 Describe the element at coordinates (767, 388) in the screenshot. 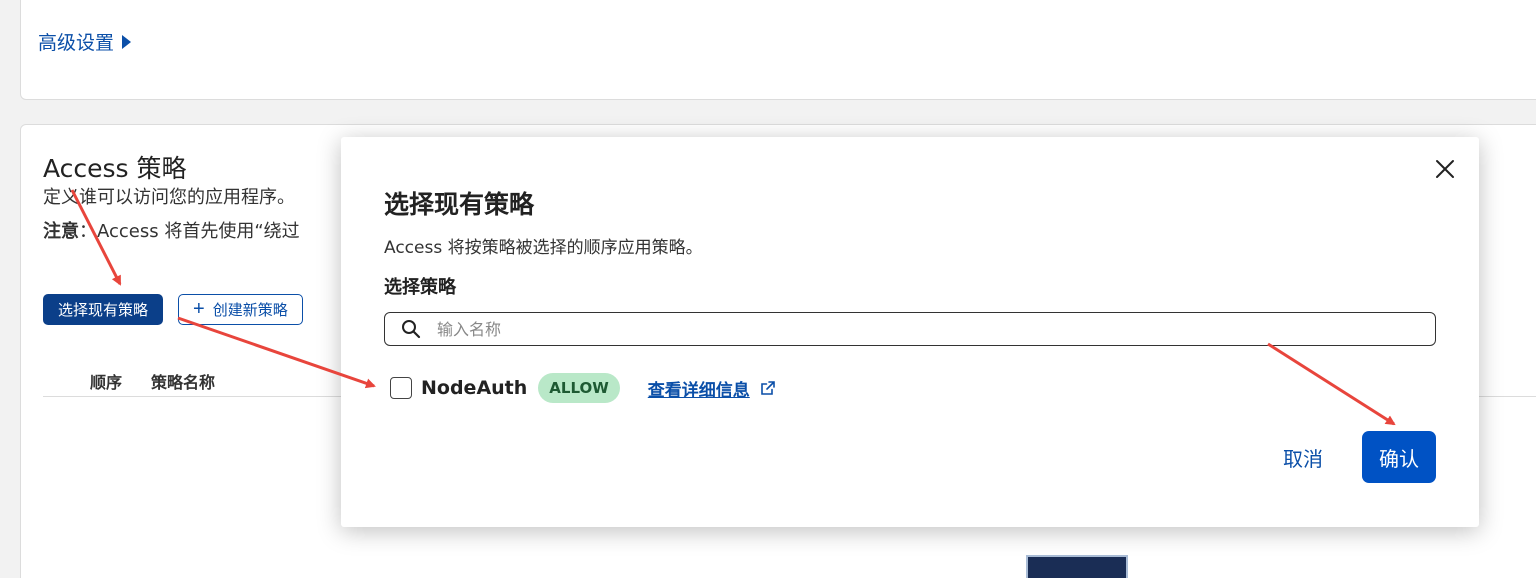

I see `external-link-icon` at that location.